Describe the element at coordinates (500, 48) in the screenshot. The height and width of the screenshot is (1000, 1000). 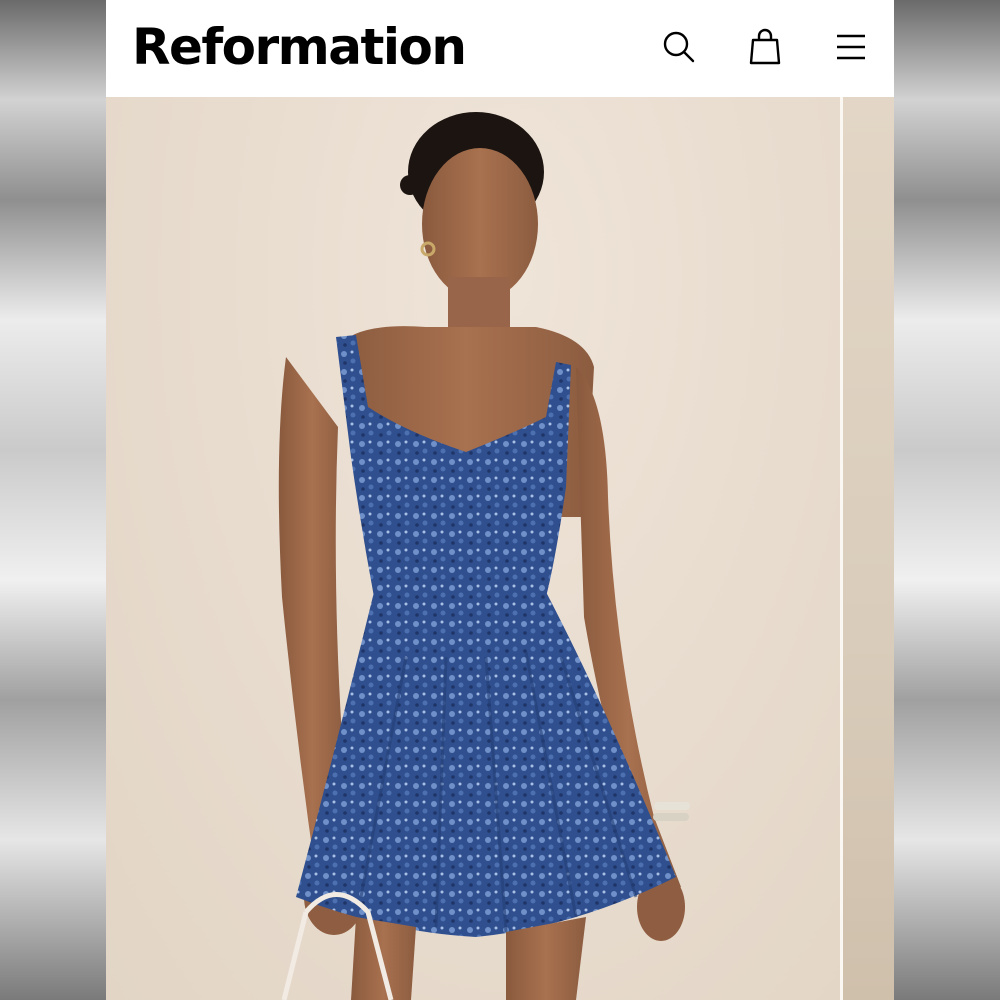
I see `site-header: Reformation` at that location.